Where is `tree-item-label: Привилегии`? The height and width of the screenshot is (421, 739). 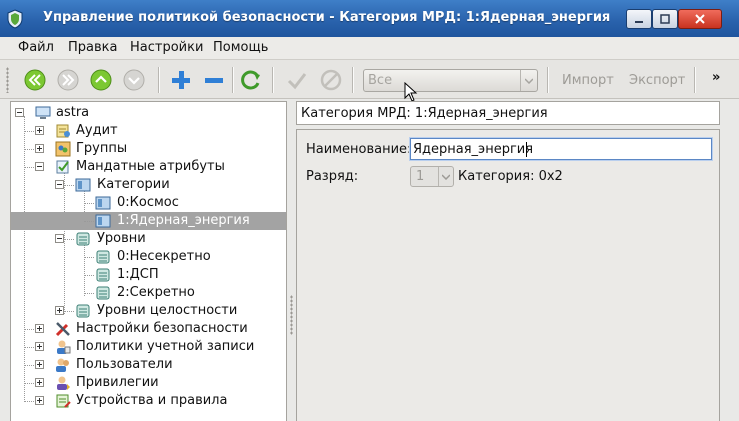
tree-item-label: Привилегии is located at coordinates (117, 382).